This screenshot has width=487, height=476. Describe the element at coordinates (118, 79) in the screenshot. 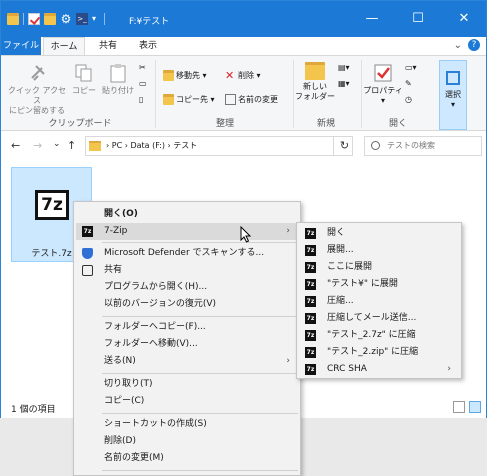

I see `paste-button: 貼り付け` at that location.